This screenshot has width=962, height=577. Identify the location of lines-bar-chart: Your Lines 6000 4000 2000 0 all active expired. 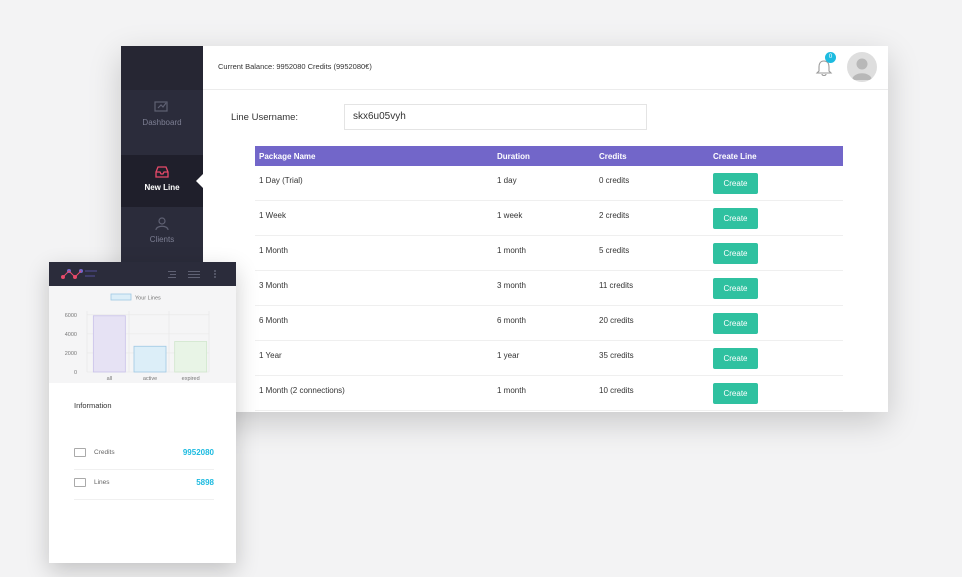
(137, 337).